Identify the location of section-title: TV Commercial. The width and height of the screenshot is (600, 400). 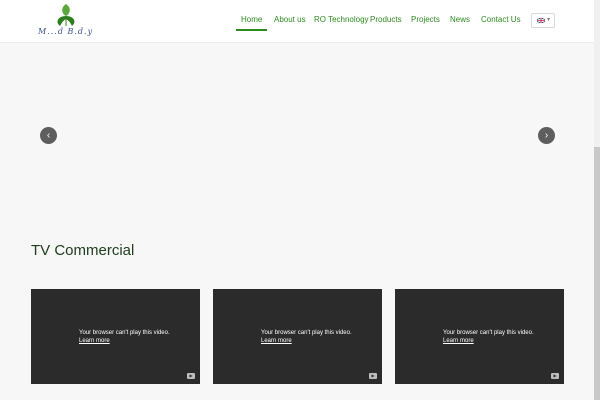
(83, 250).